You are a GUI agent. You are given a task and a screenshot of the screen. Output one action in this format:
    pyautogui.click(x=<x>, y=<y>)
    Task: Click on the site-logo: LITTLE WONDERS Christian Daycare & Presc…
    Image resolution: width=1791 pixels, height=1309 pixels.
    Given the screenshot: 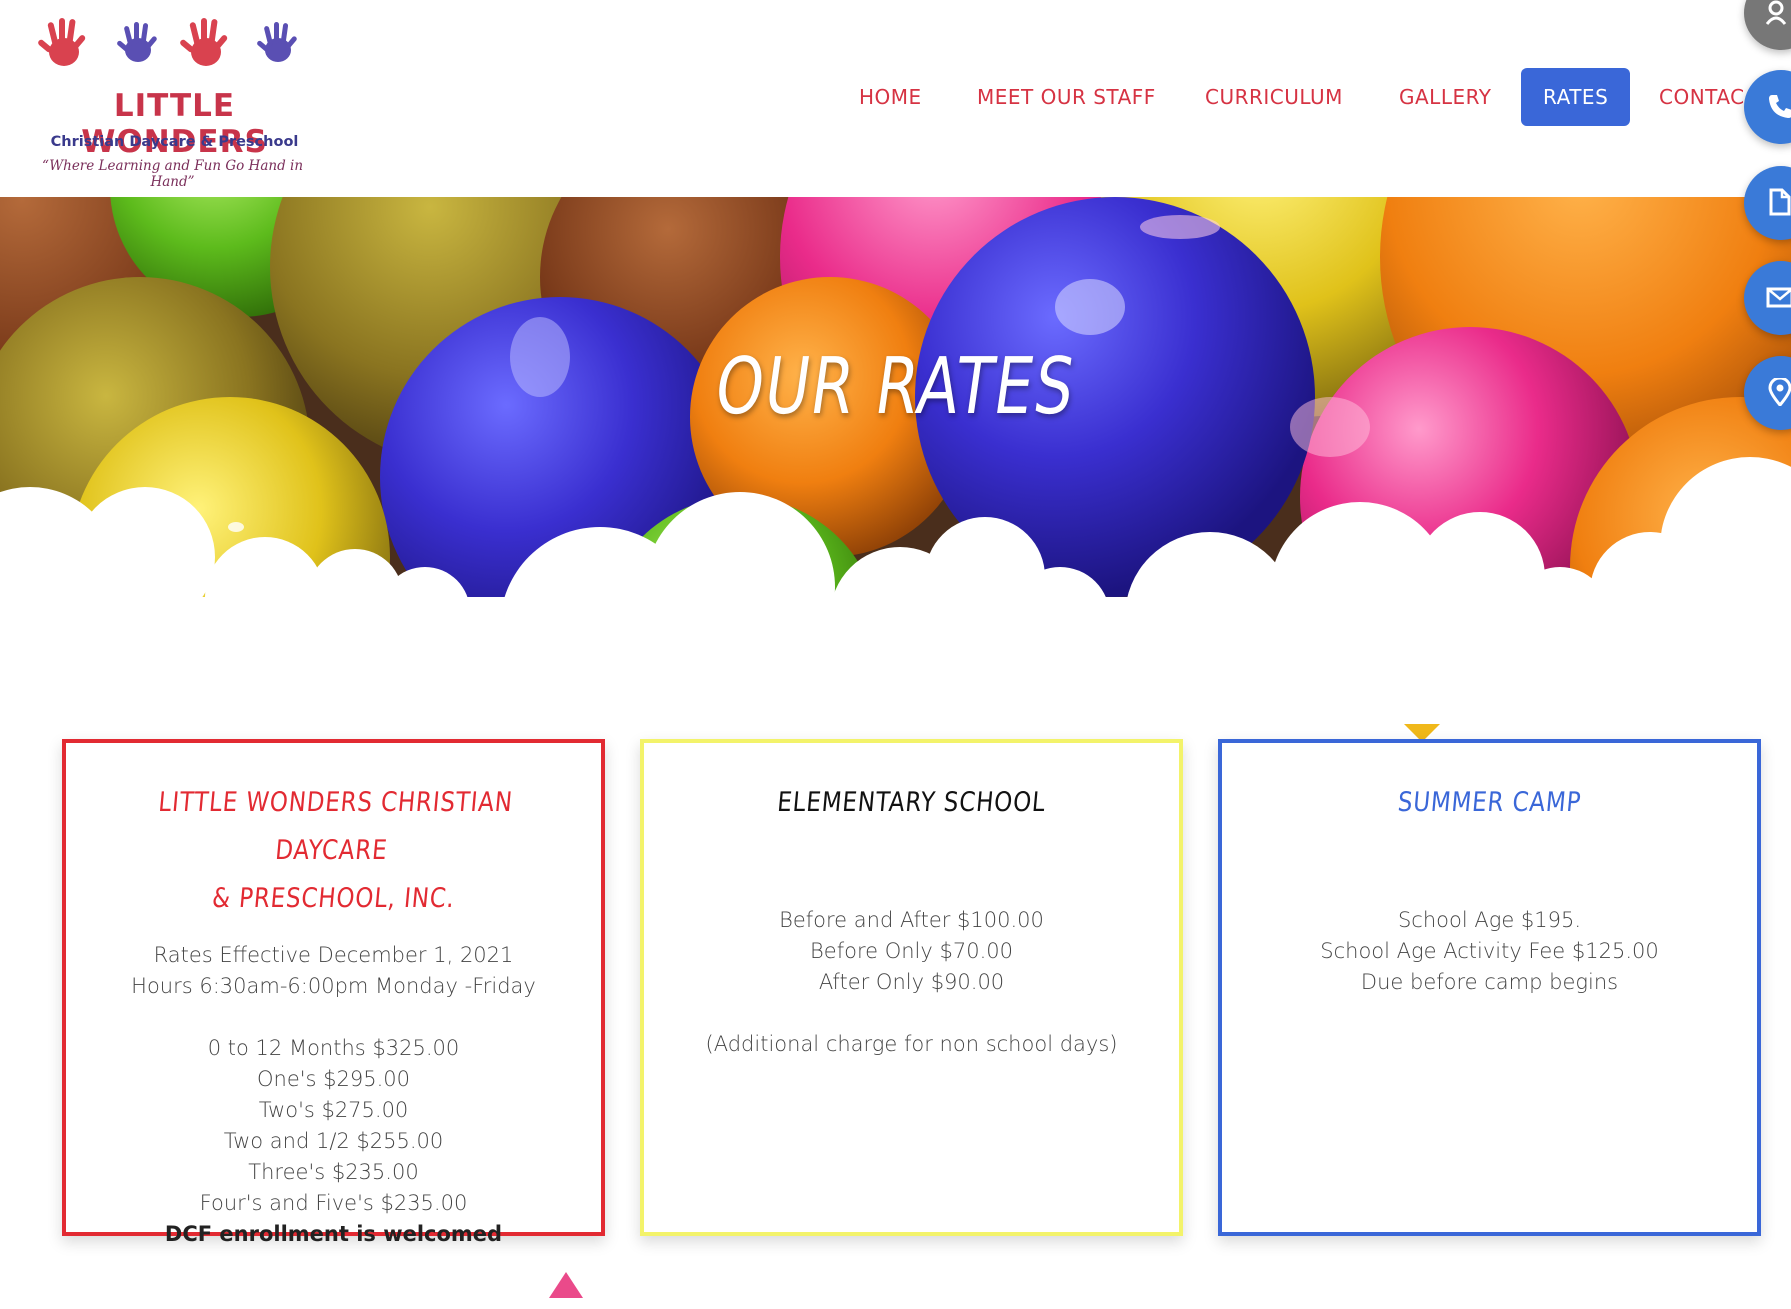 What is the action you would take?
    pyautogui.click(x=160, y=102)
    